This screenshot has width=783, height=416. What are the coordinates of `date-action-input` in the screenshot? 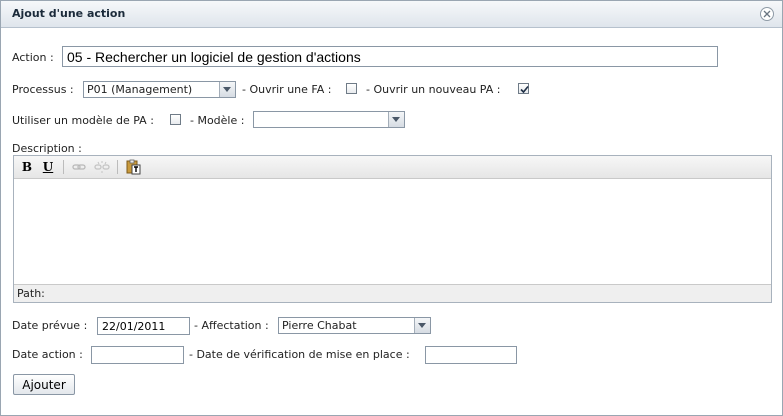 It's located at (137, 355).